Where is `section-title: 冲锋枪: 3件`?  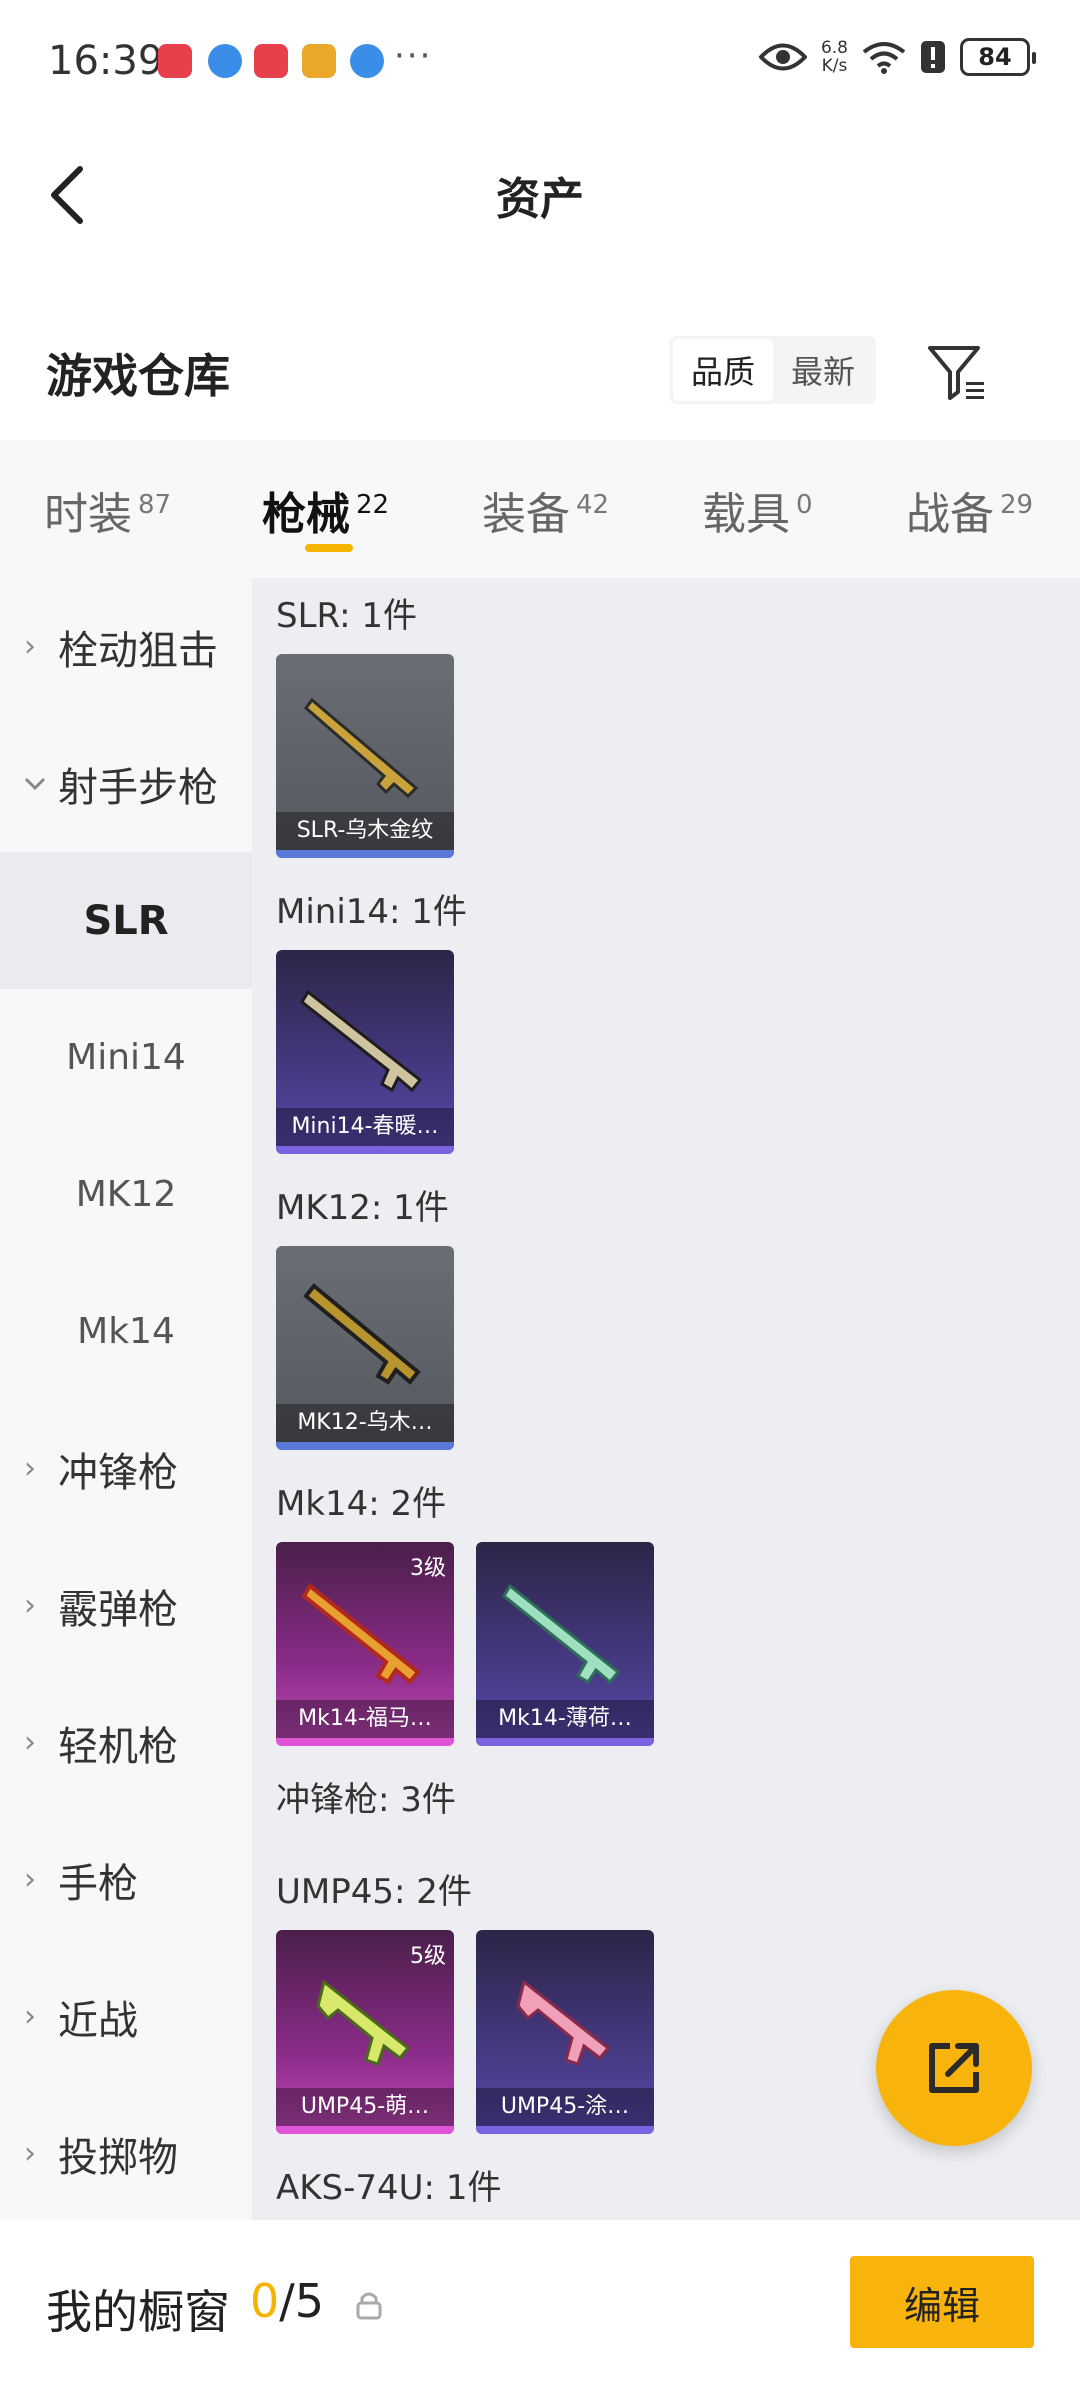 section-title: 冲锋枪: 3件 is located at coordinates (366, 1800).